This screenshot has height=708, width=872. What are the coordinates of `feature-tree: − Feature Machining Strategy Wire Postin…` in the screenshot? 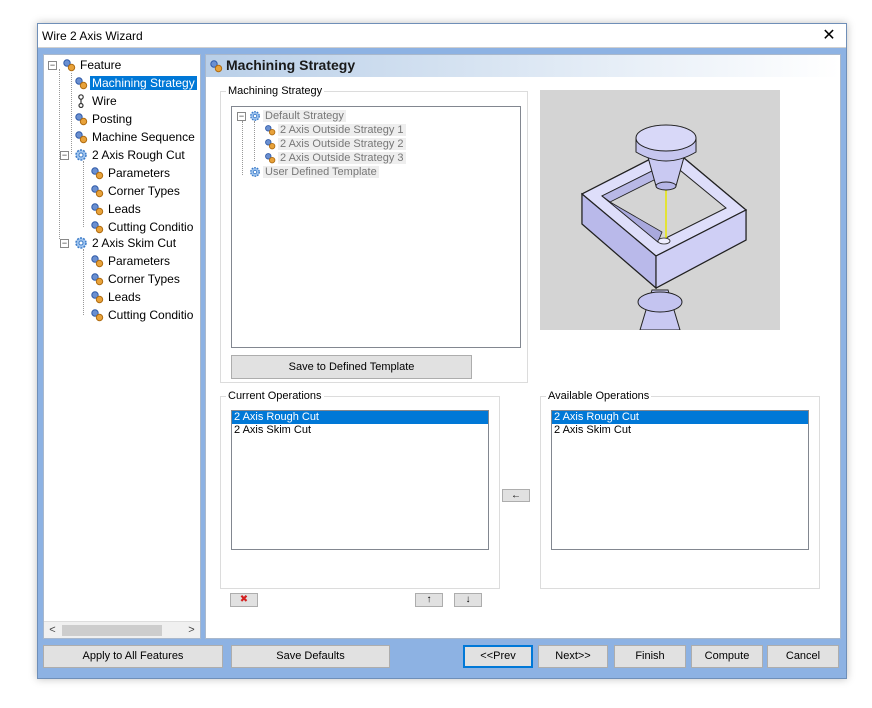 It's located at (122, 346).